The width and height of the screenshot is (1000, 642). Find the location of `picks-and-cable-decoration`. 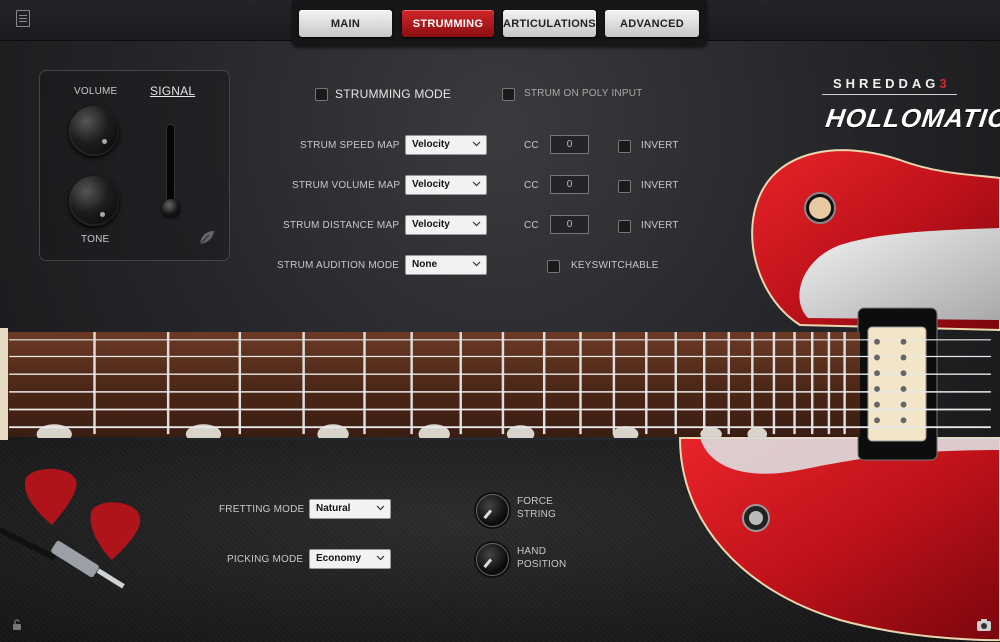

picks-and-cable-decoration is located at coordinates (70, 528).